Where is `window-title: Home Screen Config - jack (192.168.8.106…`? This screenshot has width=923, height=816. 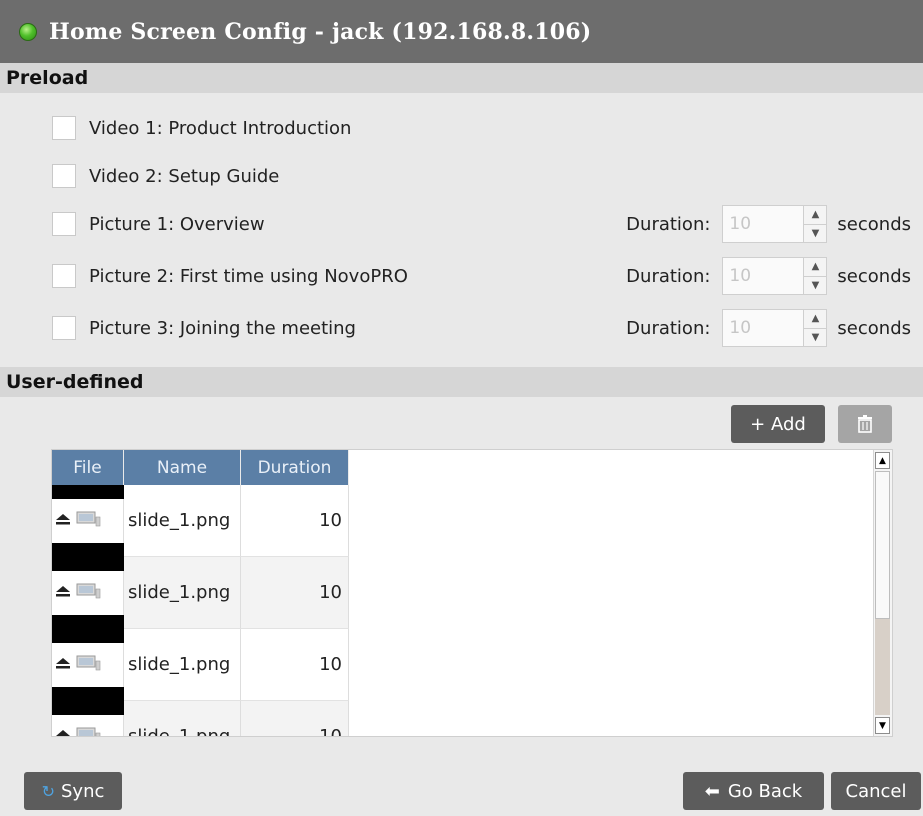 window-title: Home Screen Config - jack (192.168.8.106… is located at coordinates (320, 31).